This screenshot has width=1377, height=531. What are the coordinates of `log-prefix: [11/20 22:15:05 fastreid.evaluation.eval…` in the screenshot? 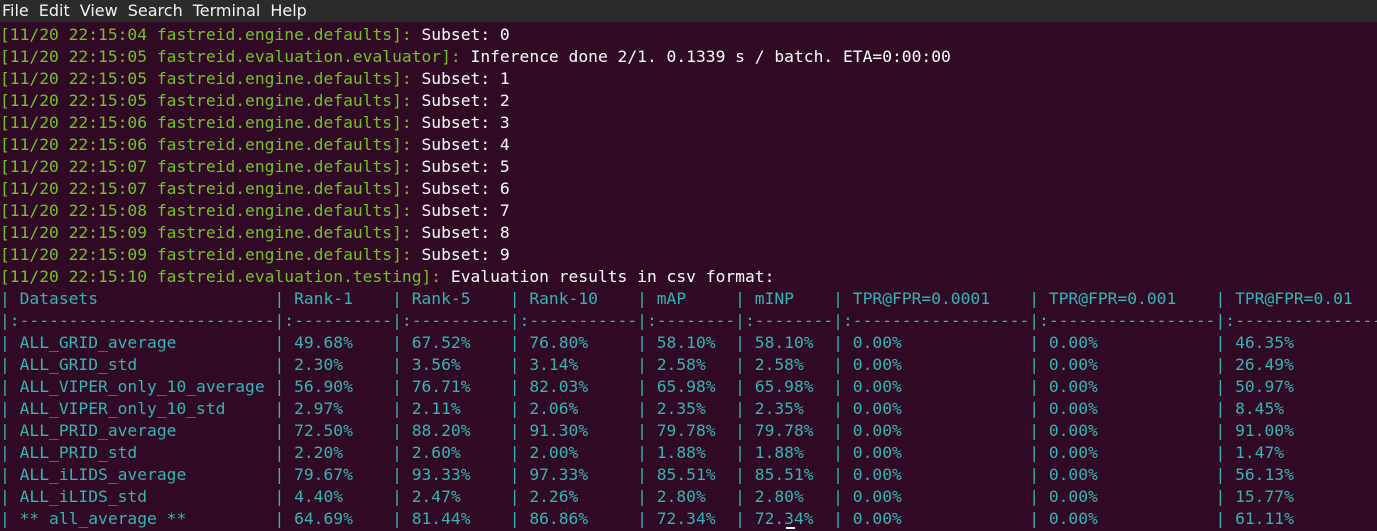 It's located at (235, 56).